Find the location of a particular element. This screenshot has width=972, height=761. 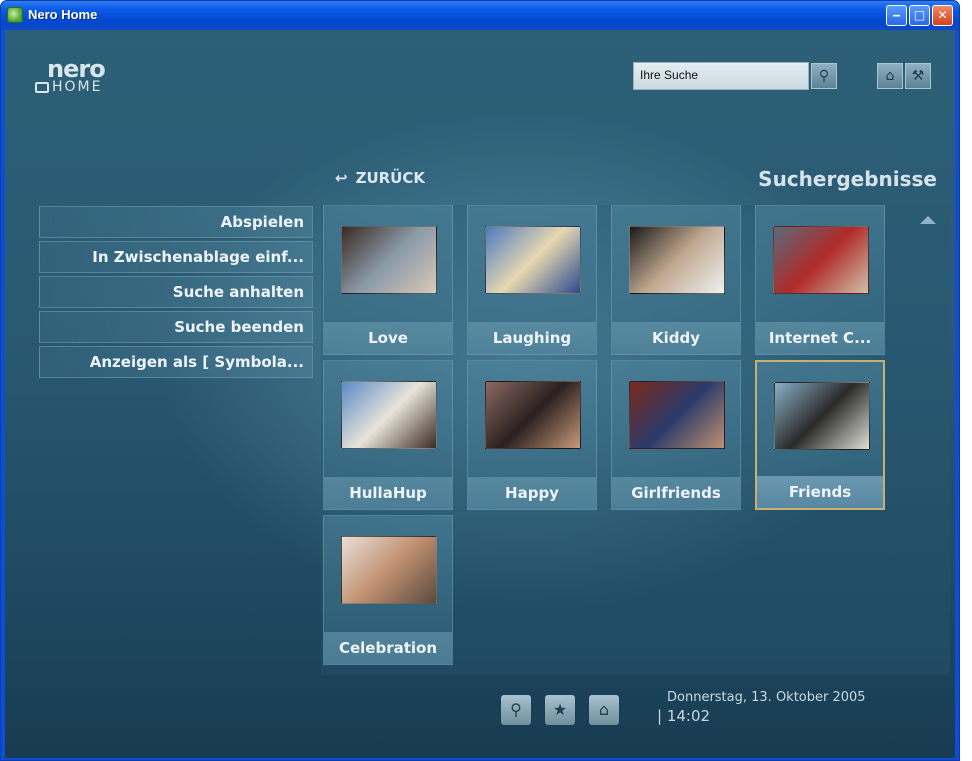

menu-item-pause-search: Suche anhalten is located at coordinates (176, 292).